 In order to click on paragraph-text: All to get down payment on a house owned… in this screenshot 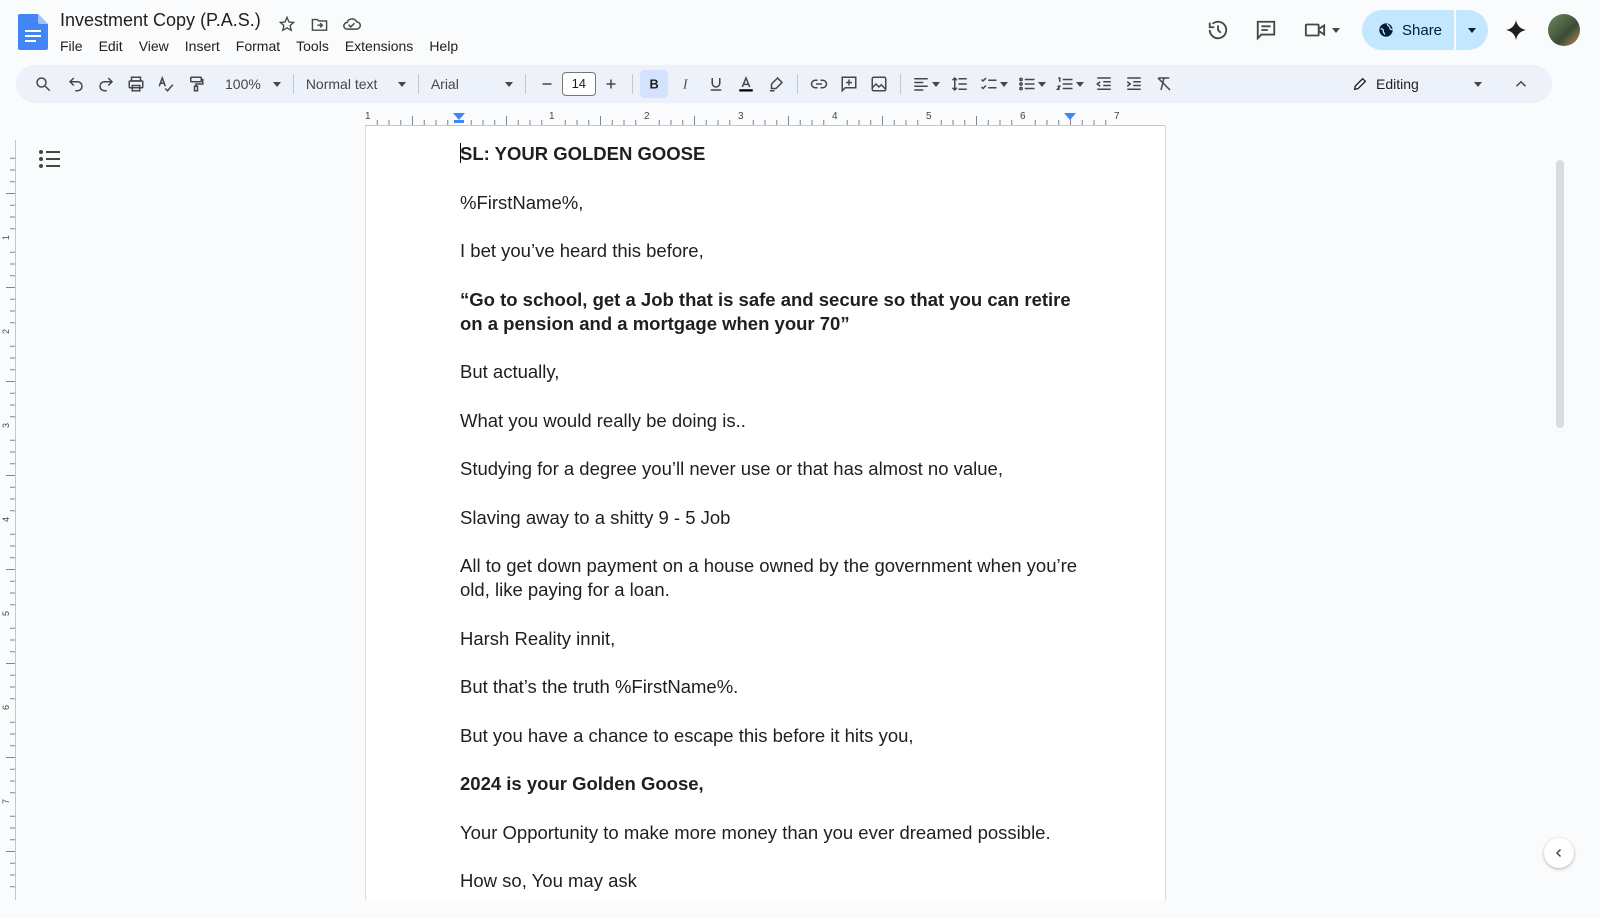, I will do `click(769, 577)`.